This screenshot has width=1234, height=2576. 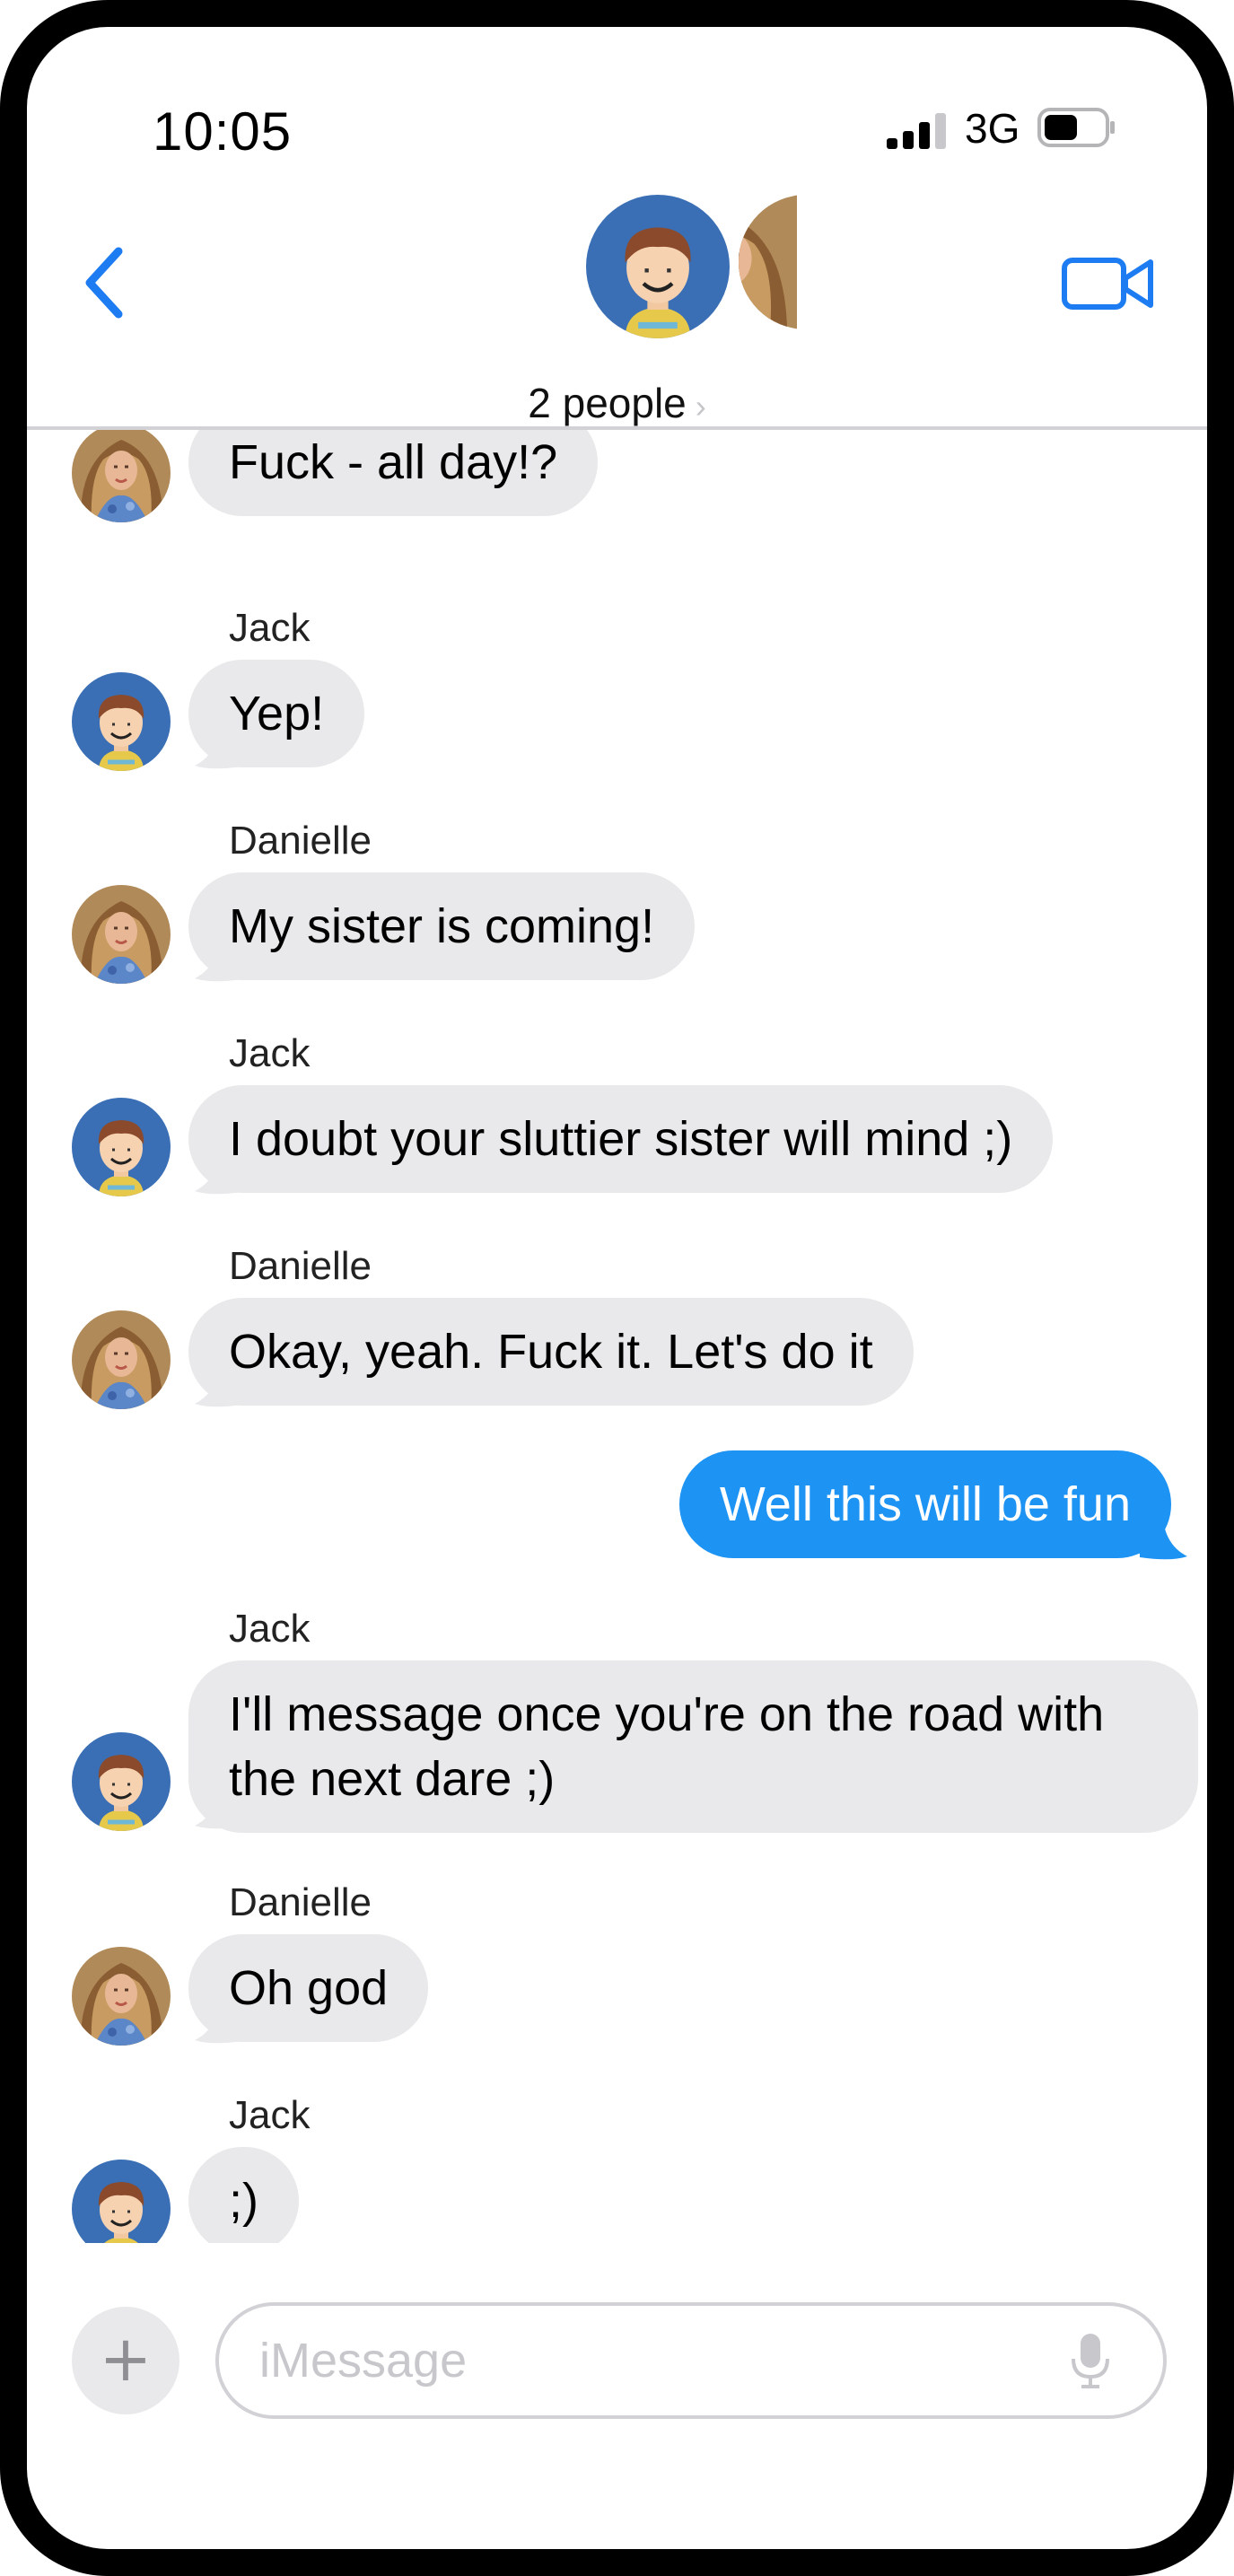 I want to click on message-bubble: Fuck - all day!?, so click(x=394, y=473).